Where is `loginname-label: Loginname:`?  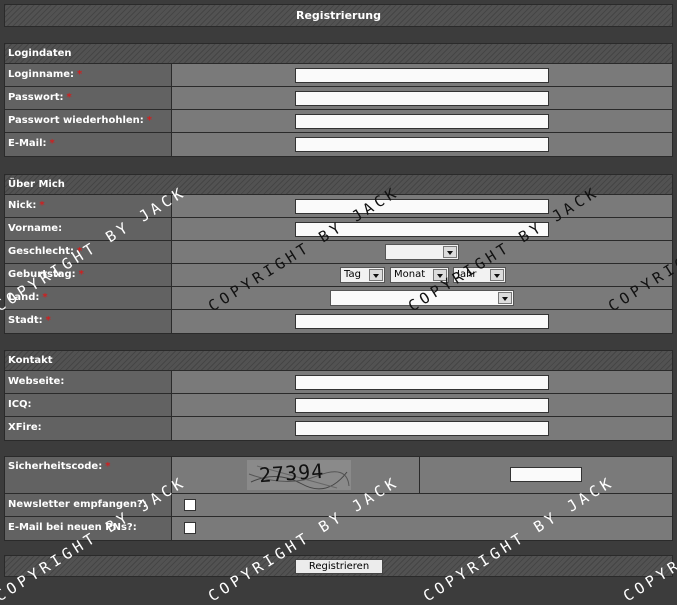
loginname-label: Loginname: is located at coordinates (41, 74).